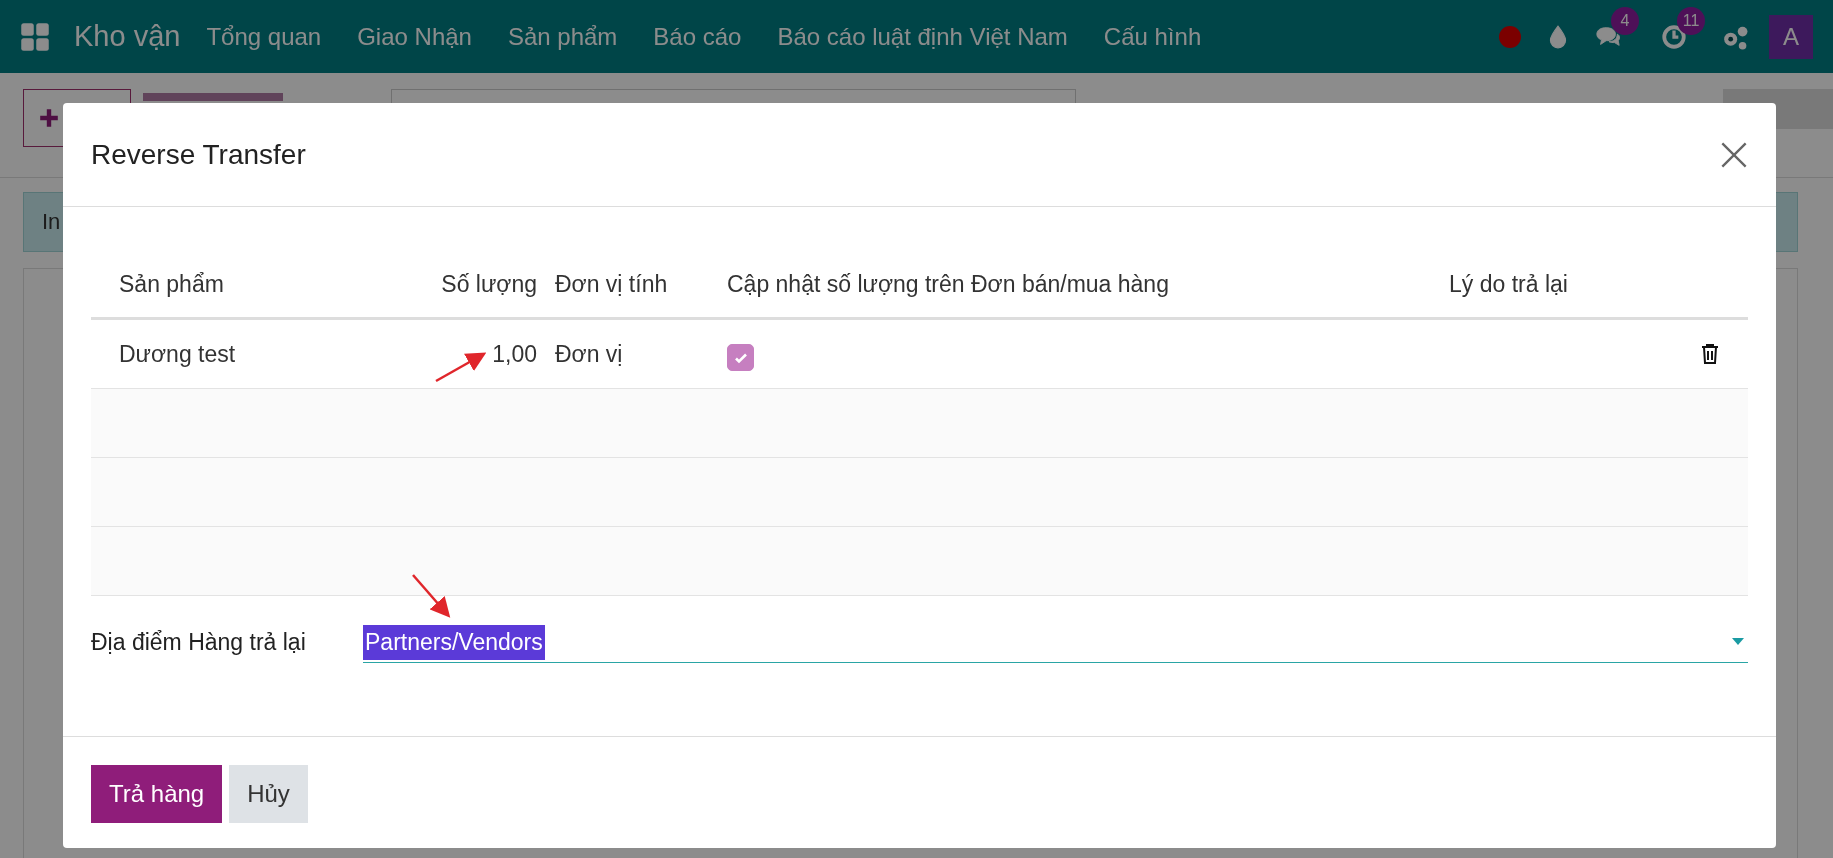 The width and height of the screenshot is (1833, 858). What do you see at coordinates (199, 642) in the screenshot?
I see `field-label: Địa điểm Hàng trả lại` at bounding box center [199, 642].